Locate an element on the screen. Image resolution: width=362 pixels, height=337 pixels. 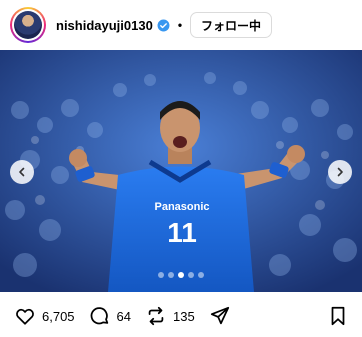
like-action: 6,705 is located at coordinates (44, 316).